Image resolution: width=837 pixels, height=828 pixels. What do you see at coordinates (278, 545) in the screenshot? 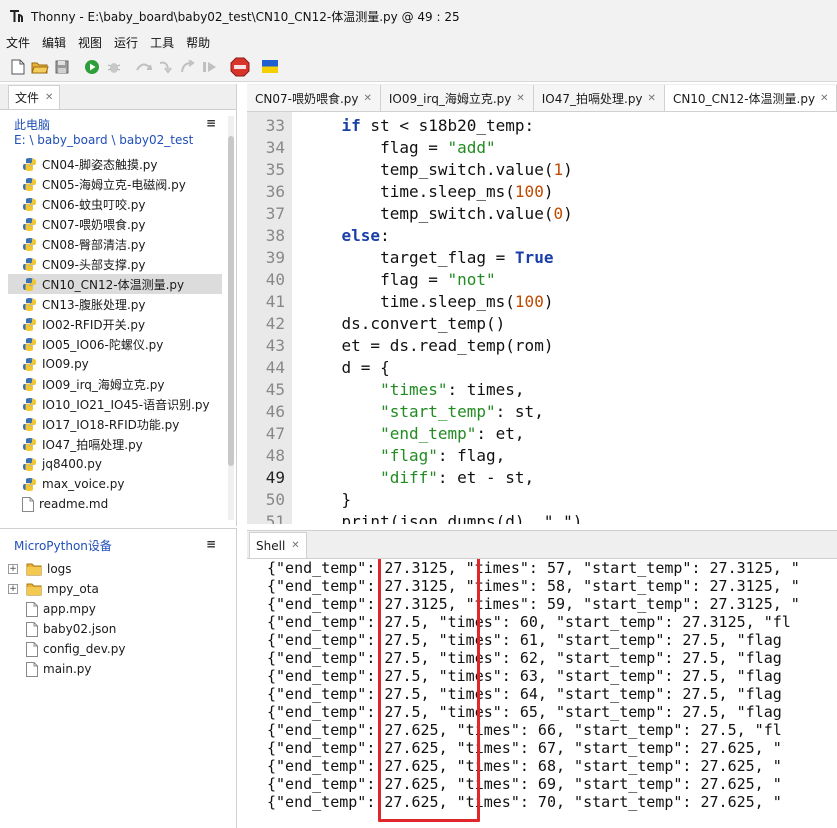
I see `tab-shell: Shell ✕` at bounding box center [278, 545].